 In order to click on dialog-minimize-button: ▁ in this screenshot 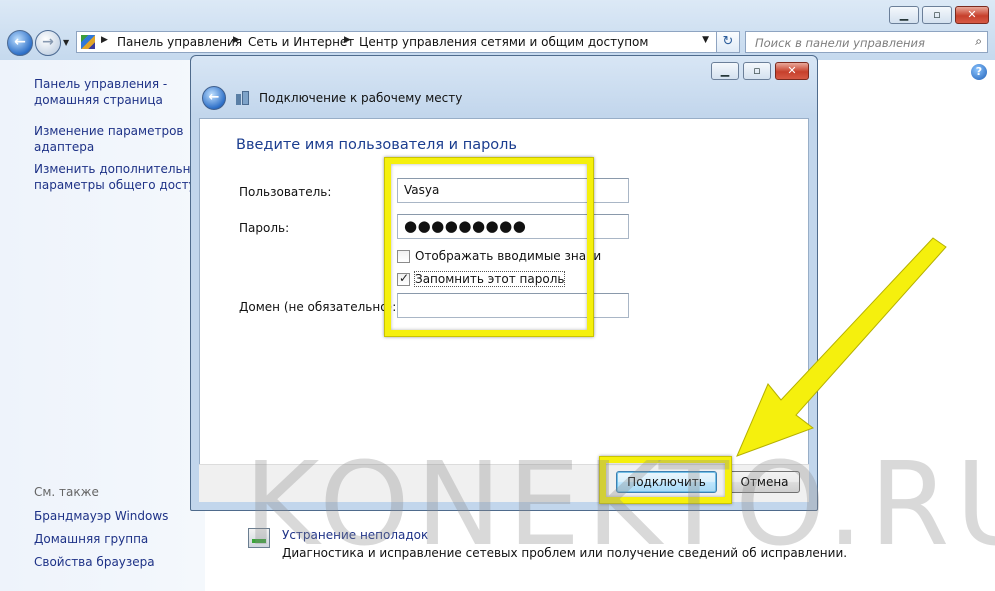, I will do `click(725, 71)`.